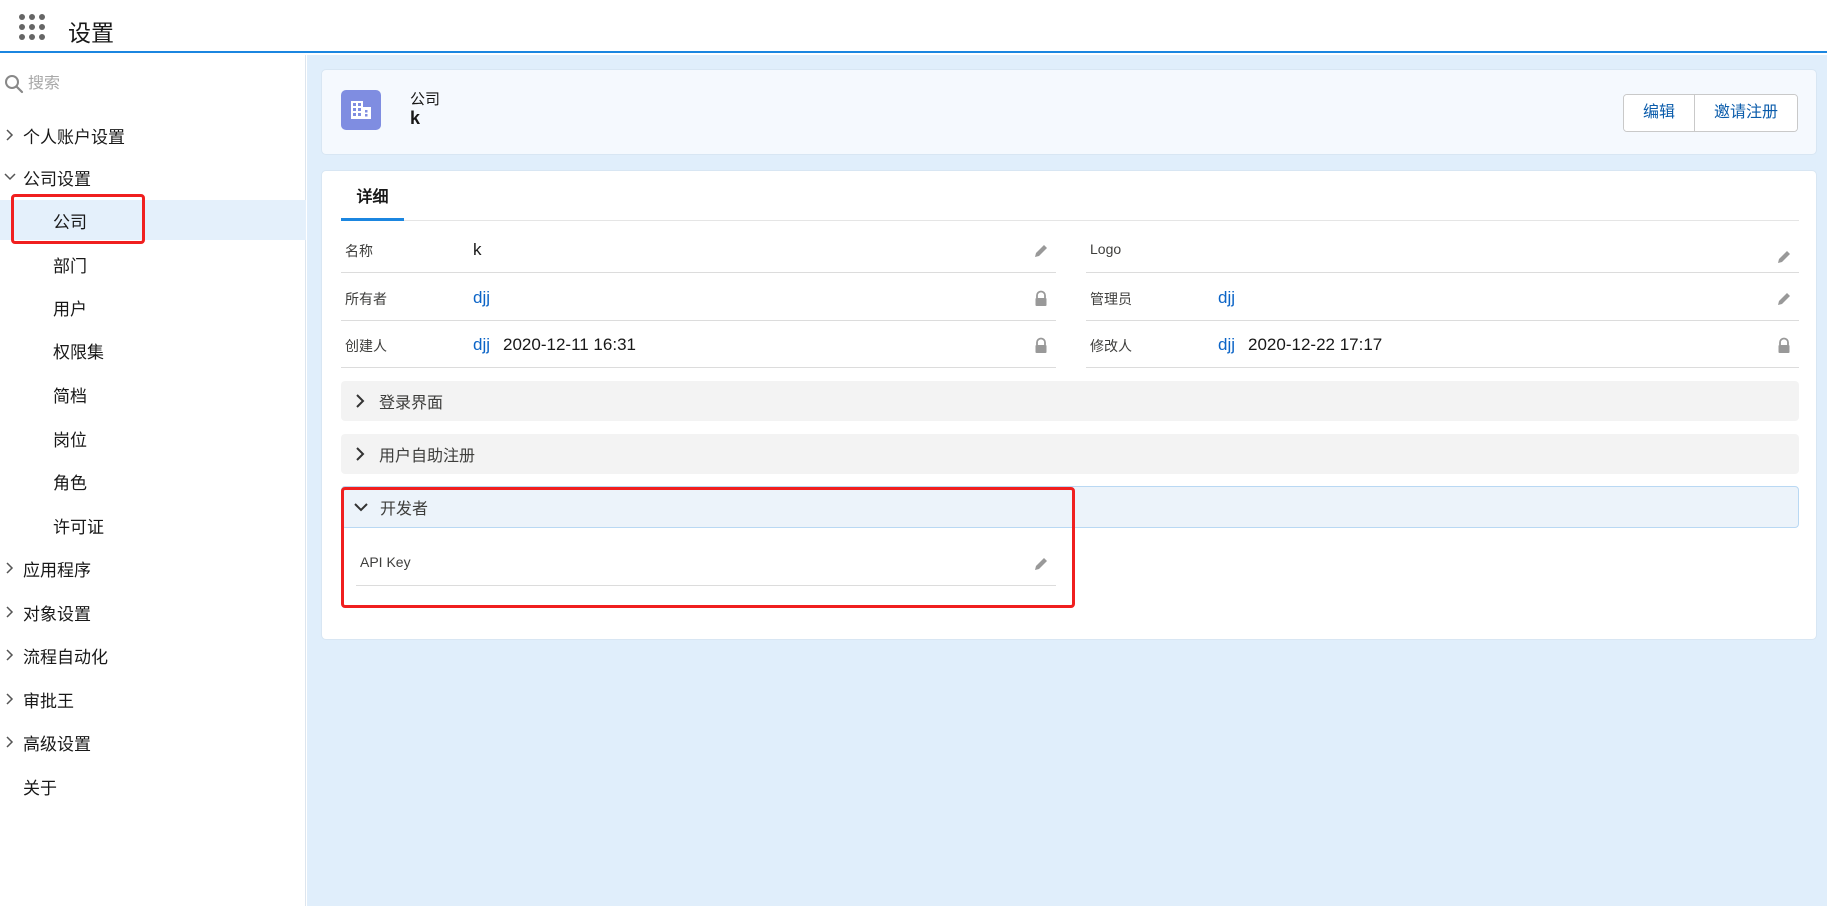 This screenshot has width=1827, height=906. What do you see at coordinates (153, 699) in the screenshot?
I see `sidebar-group-approval: 审批王` at bounding box center [153, 699].